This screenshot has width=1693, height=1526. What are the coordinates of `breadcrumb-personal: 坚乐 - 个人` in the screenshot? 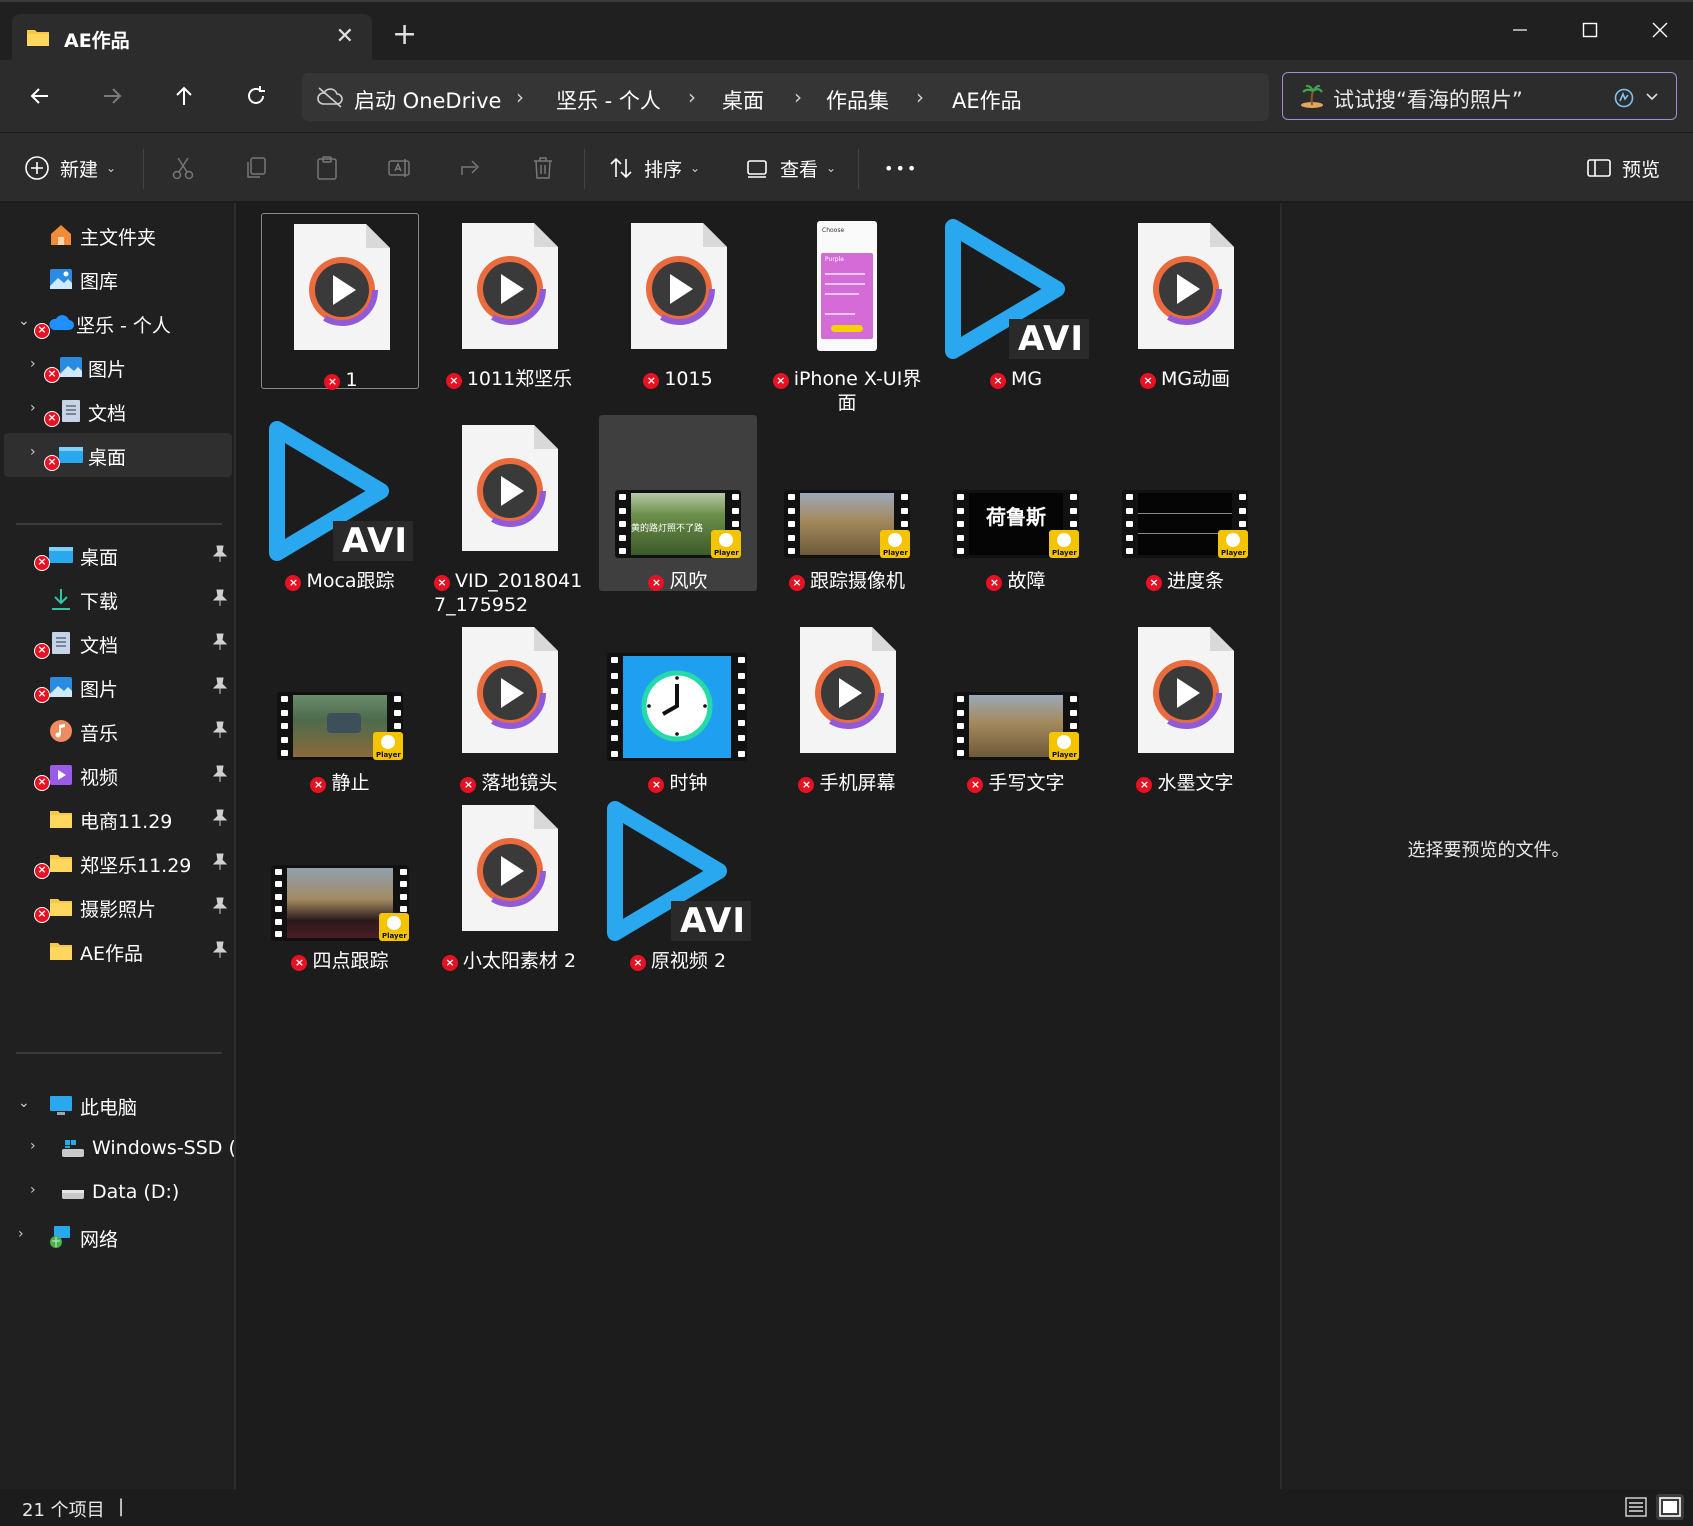 It's located at (608, 100).